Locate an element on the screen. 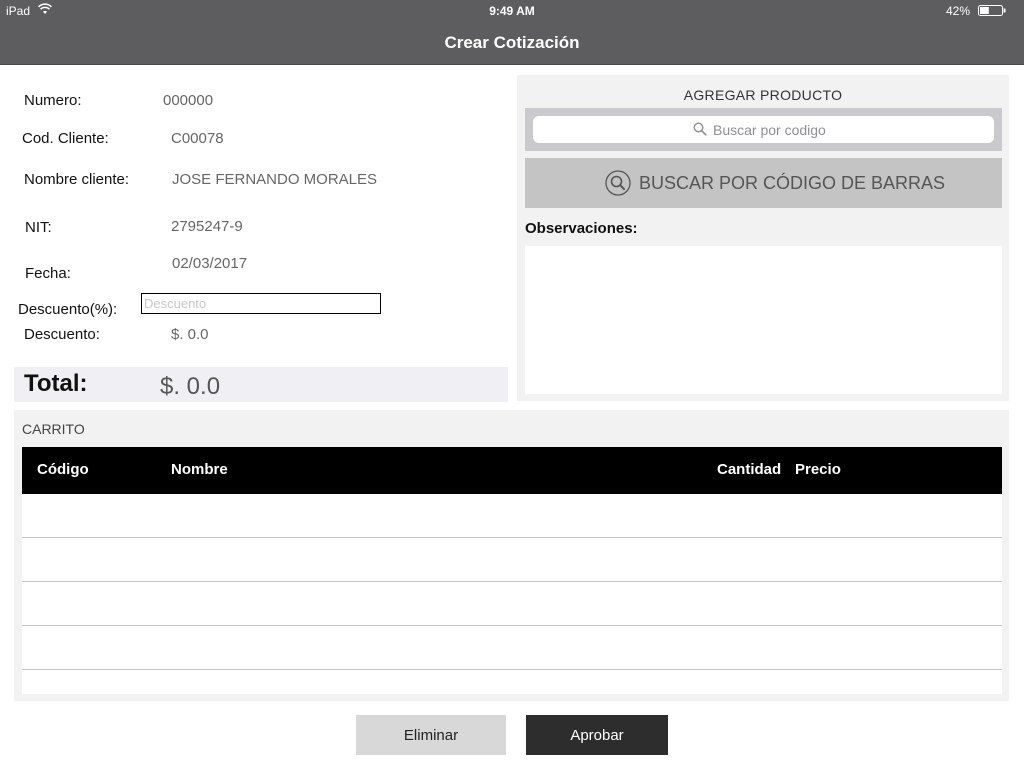 Image resolution: width=1024 pixels, height=768 pixels. column-header-codigo: Código is located at coordinates (63, 469).